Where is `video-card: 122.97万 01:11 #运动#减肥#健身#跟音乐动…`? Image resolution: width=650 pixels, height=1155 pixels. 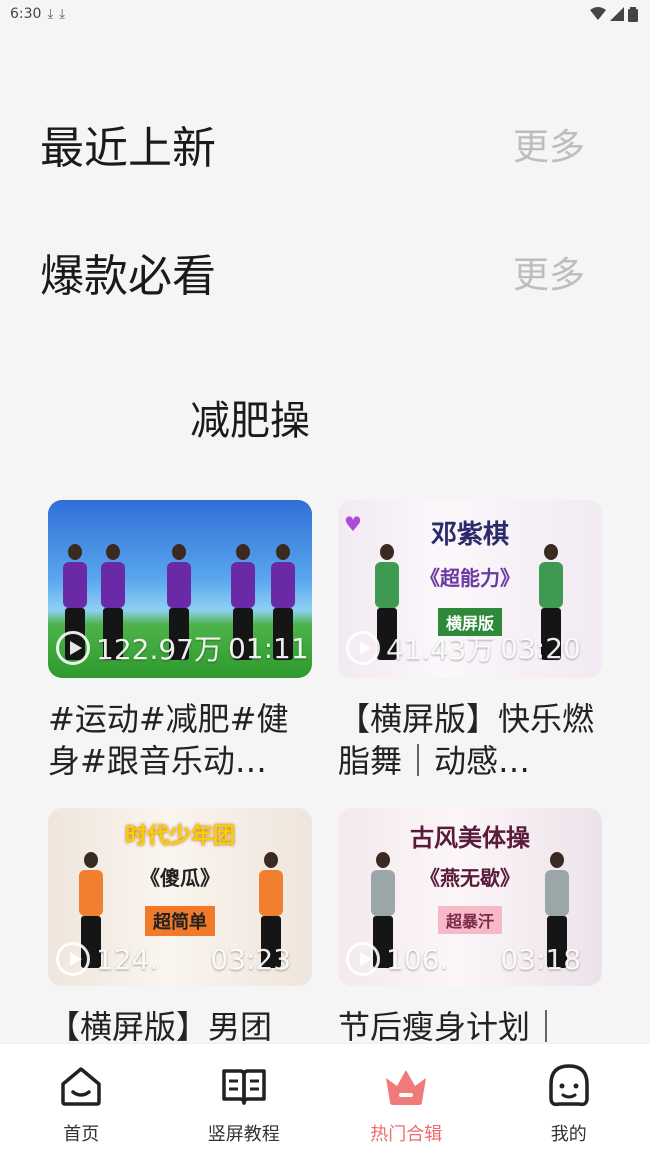
video-card: 122.97万 01:11 #运动#减肥#健身#跟音乐动… is located at coordinates (180, 641).